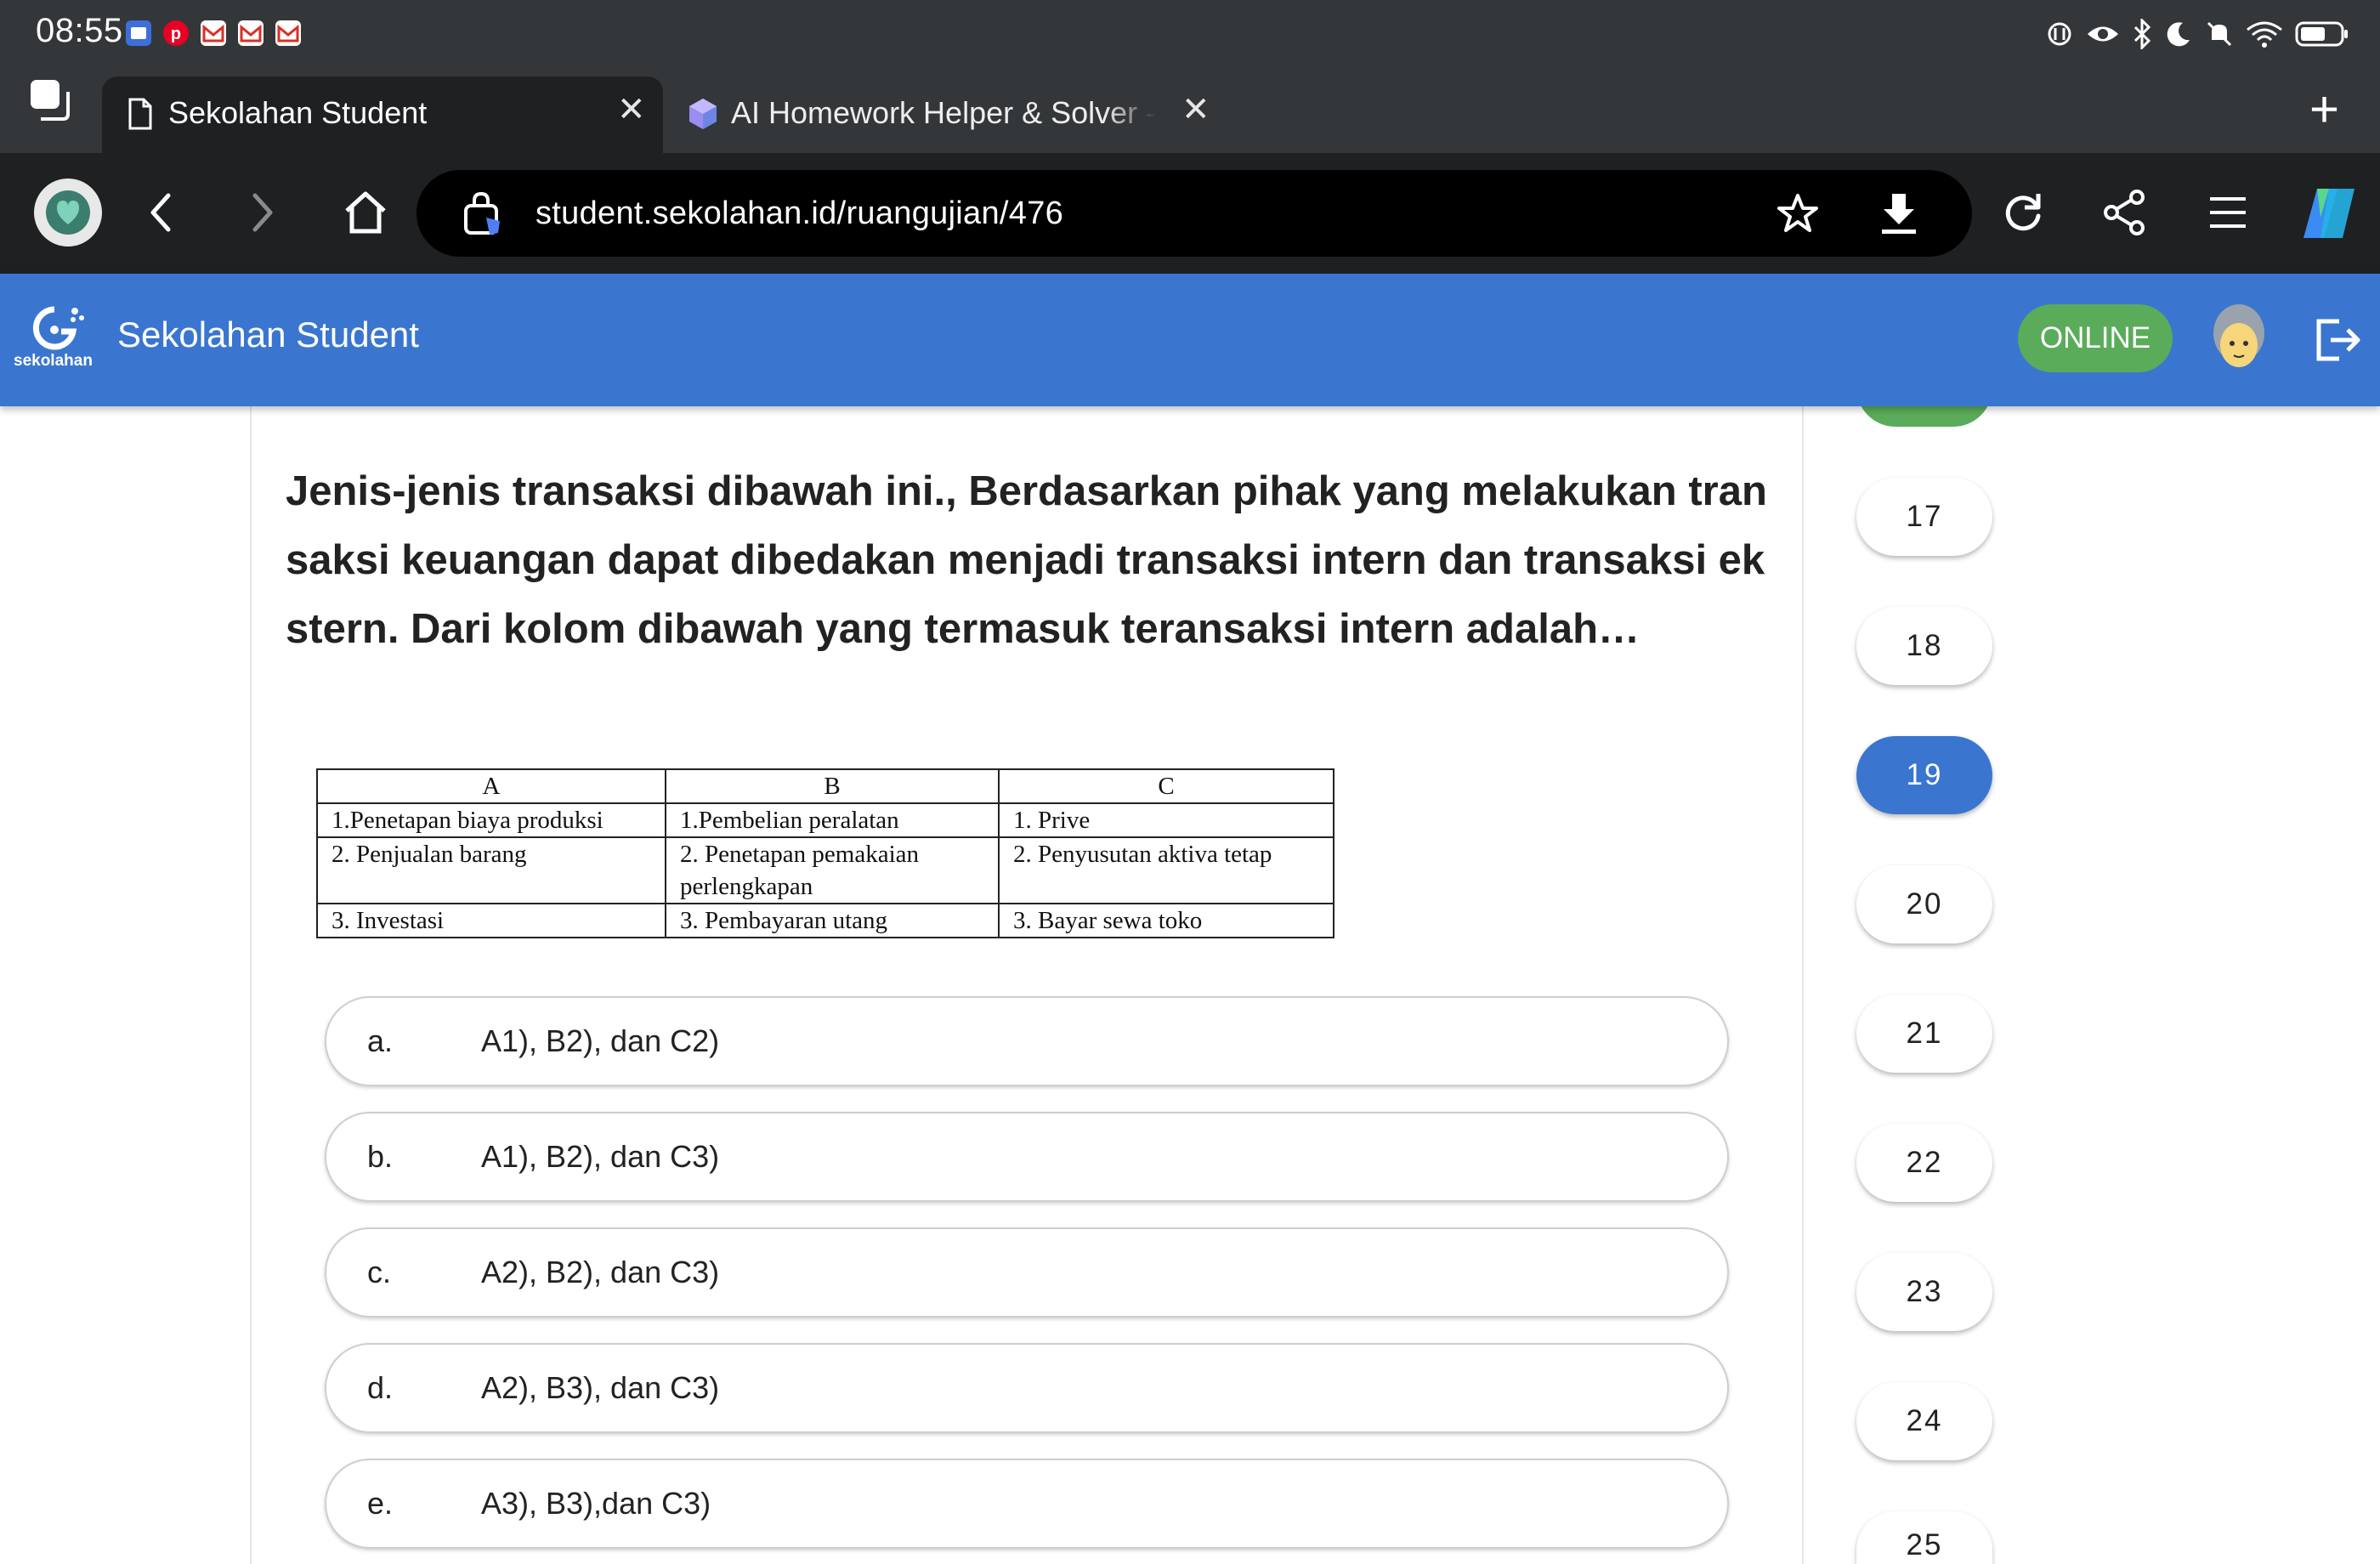 The height and width of the screenshot is (1564, 2380). I want to click on table-cell: 2. Penetapan pemakaian perlengkapan, so click(832, 870).